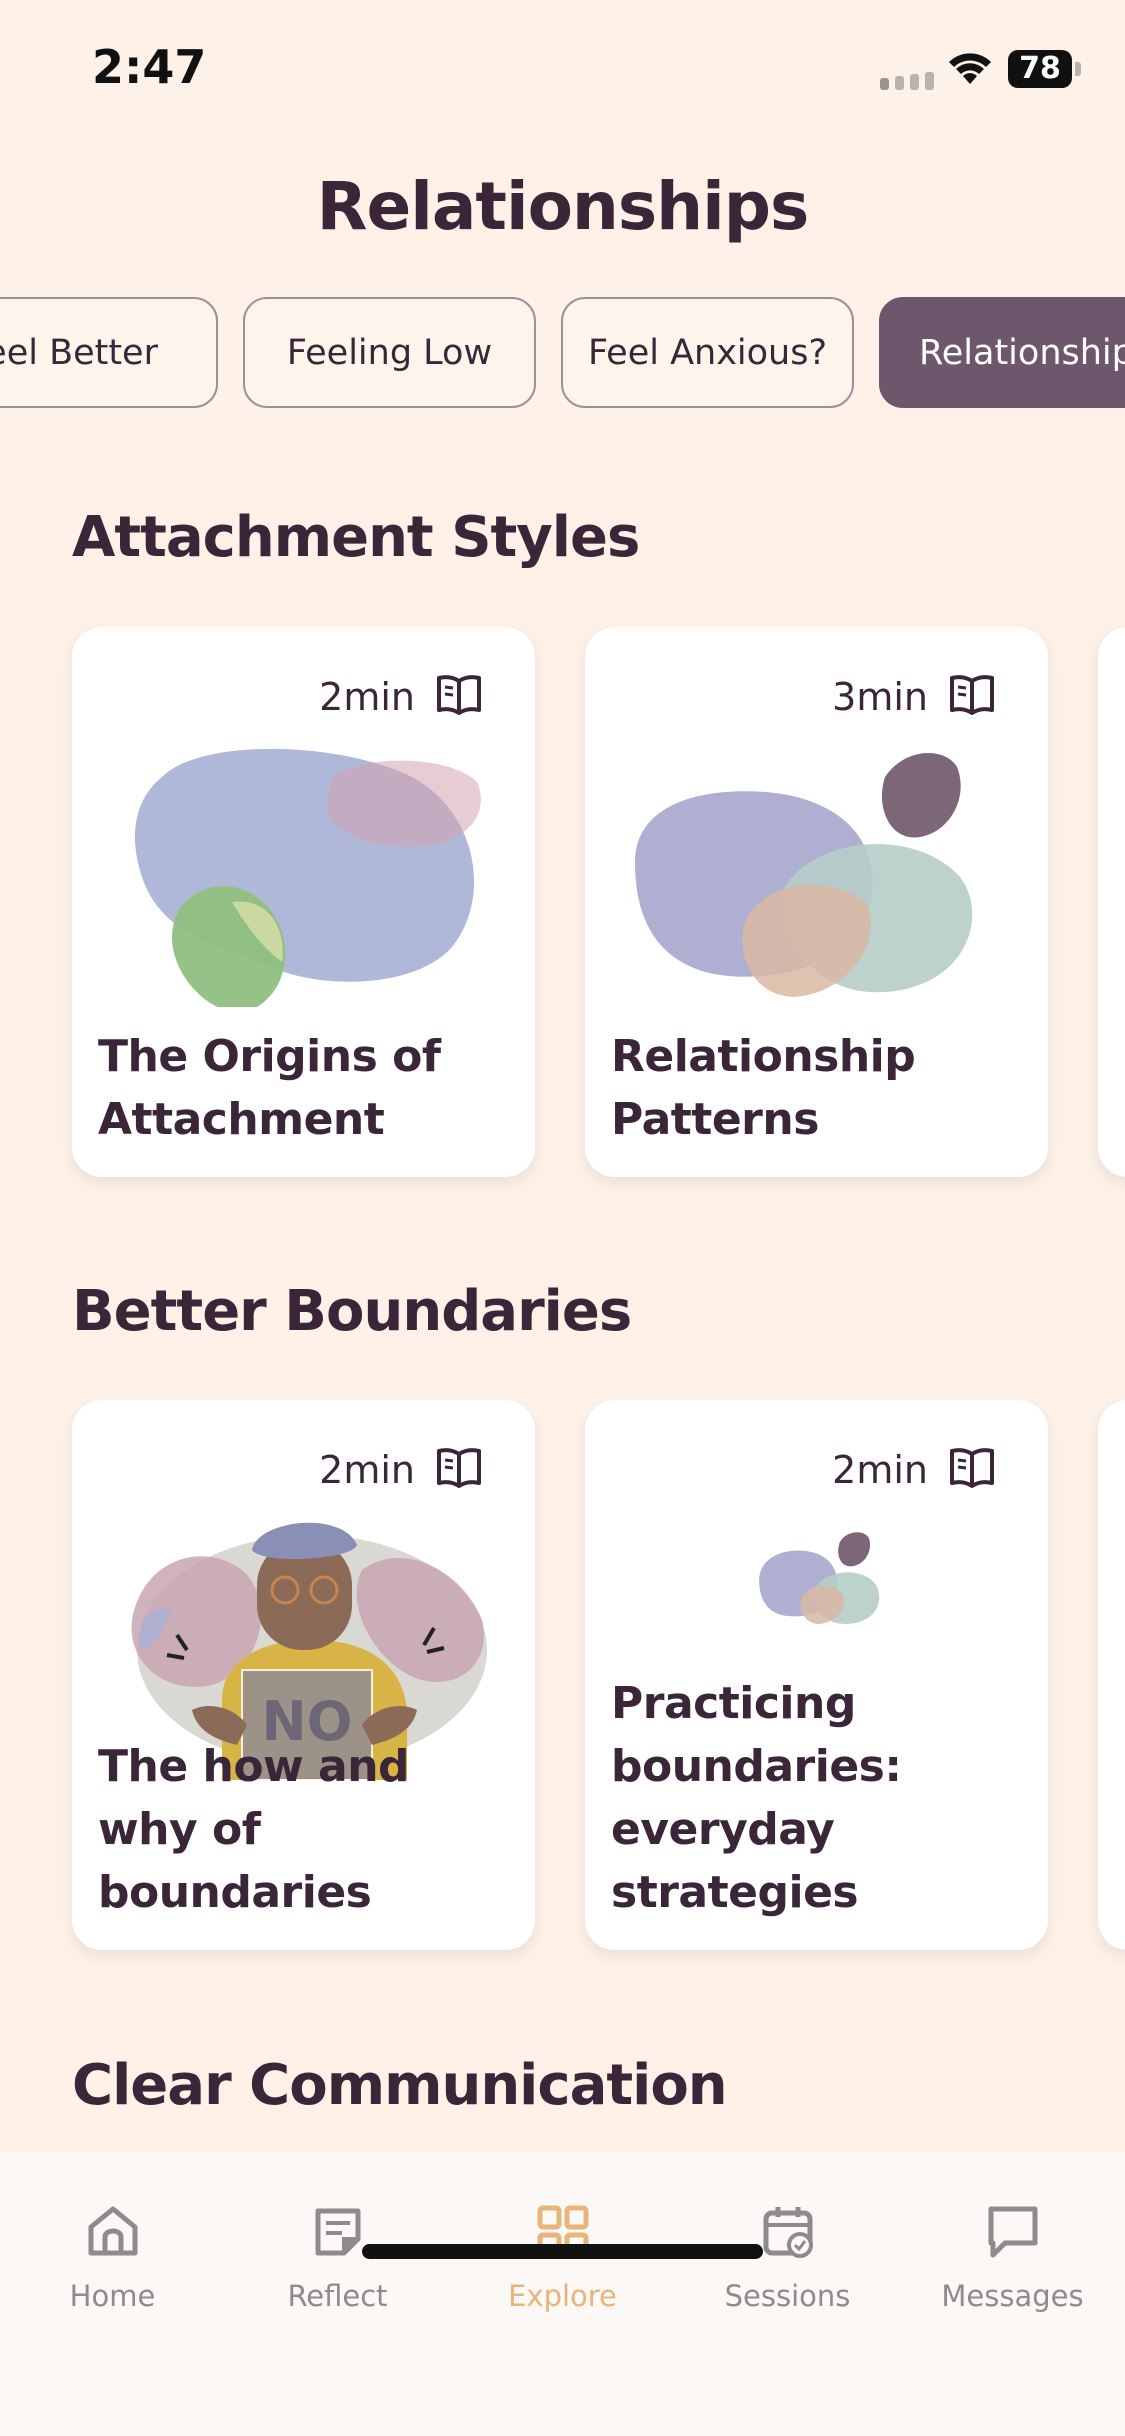 The height and width of the screenshot is (2436, 1125). I want to click on status-bar: 2:47 78, so click(562, 70).